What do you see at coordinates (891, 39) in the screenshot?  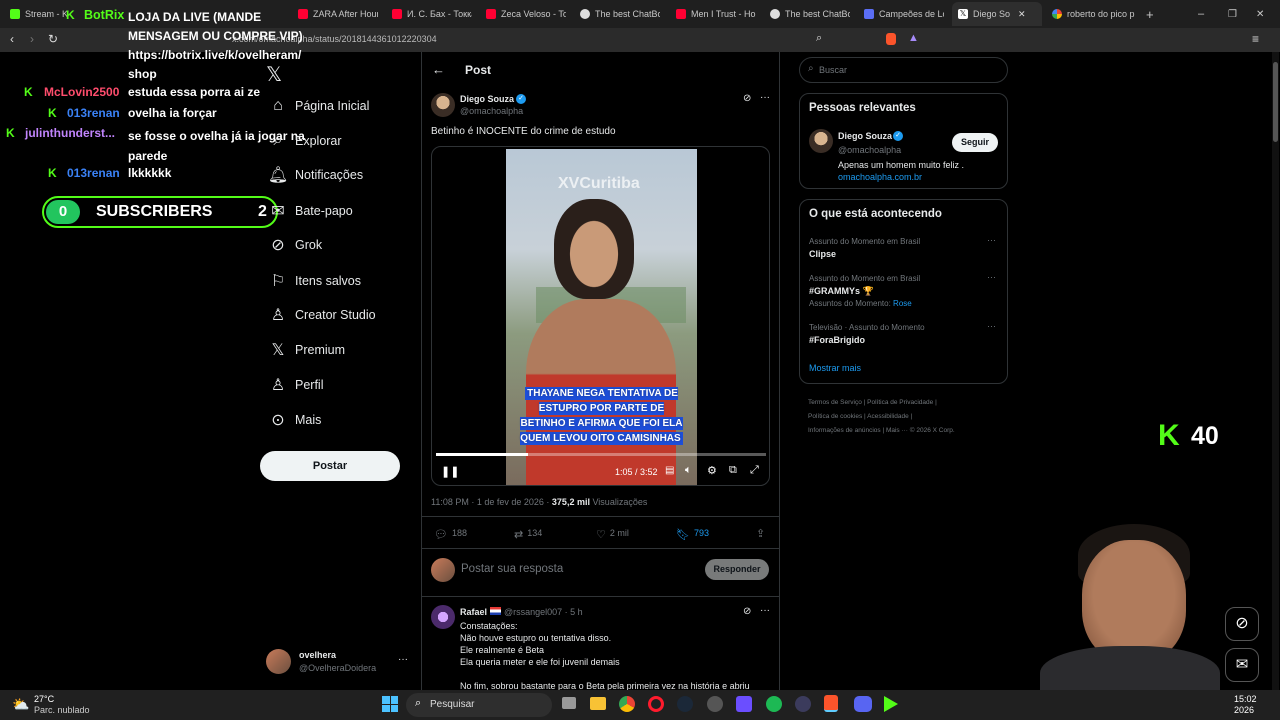 I see `brave-shield-icon` at bounding box center [891, 39].